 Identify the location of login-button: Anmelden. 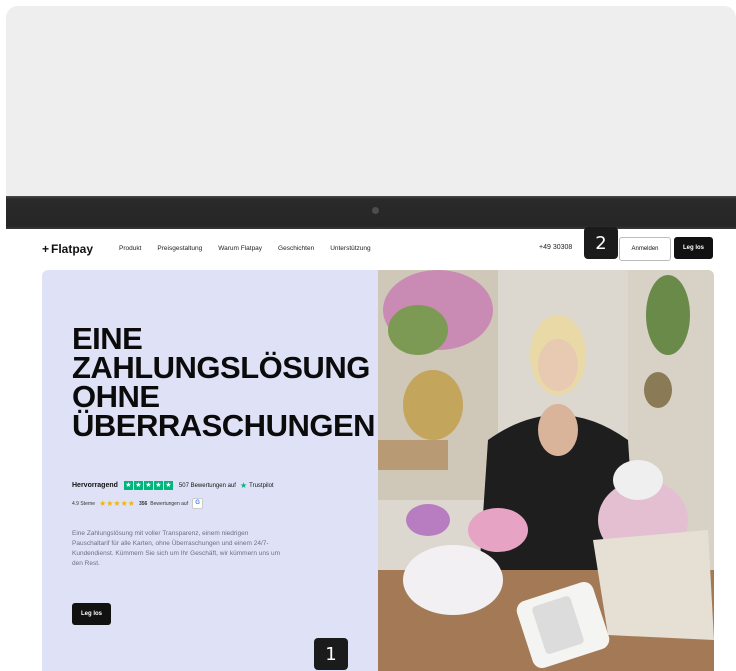
(645, 249).